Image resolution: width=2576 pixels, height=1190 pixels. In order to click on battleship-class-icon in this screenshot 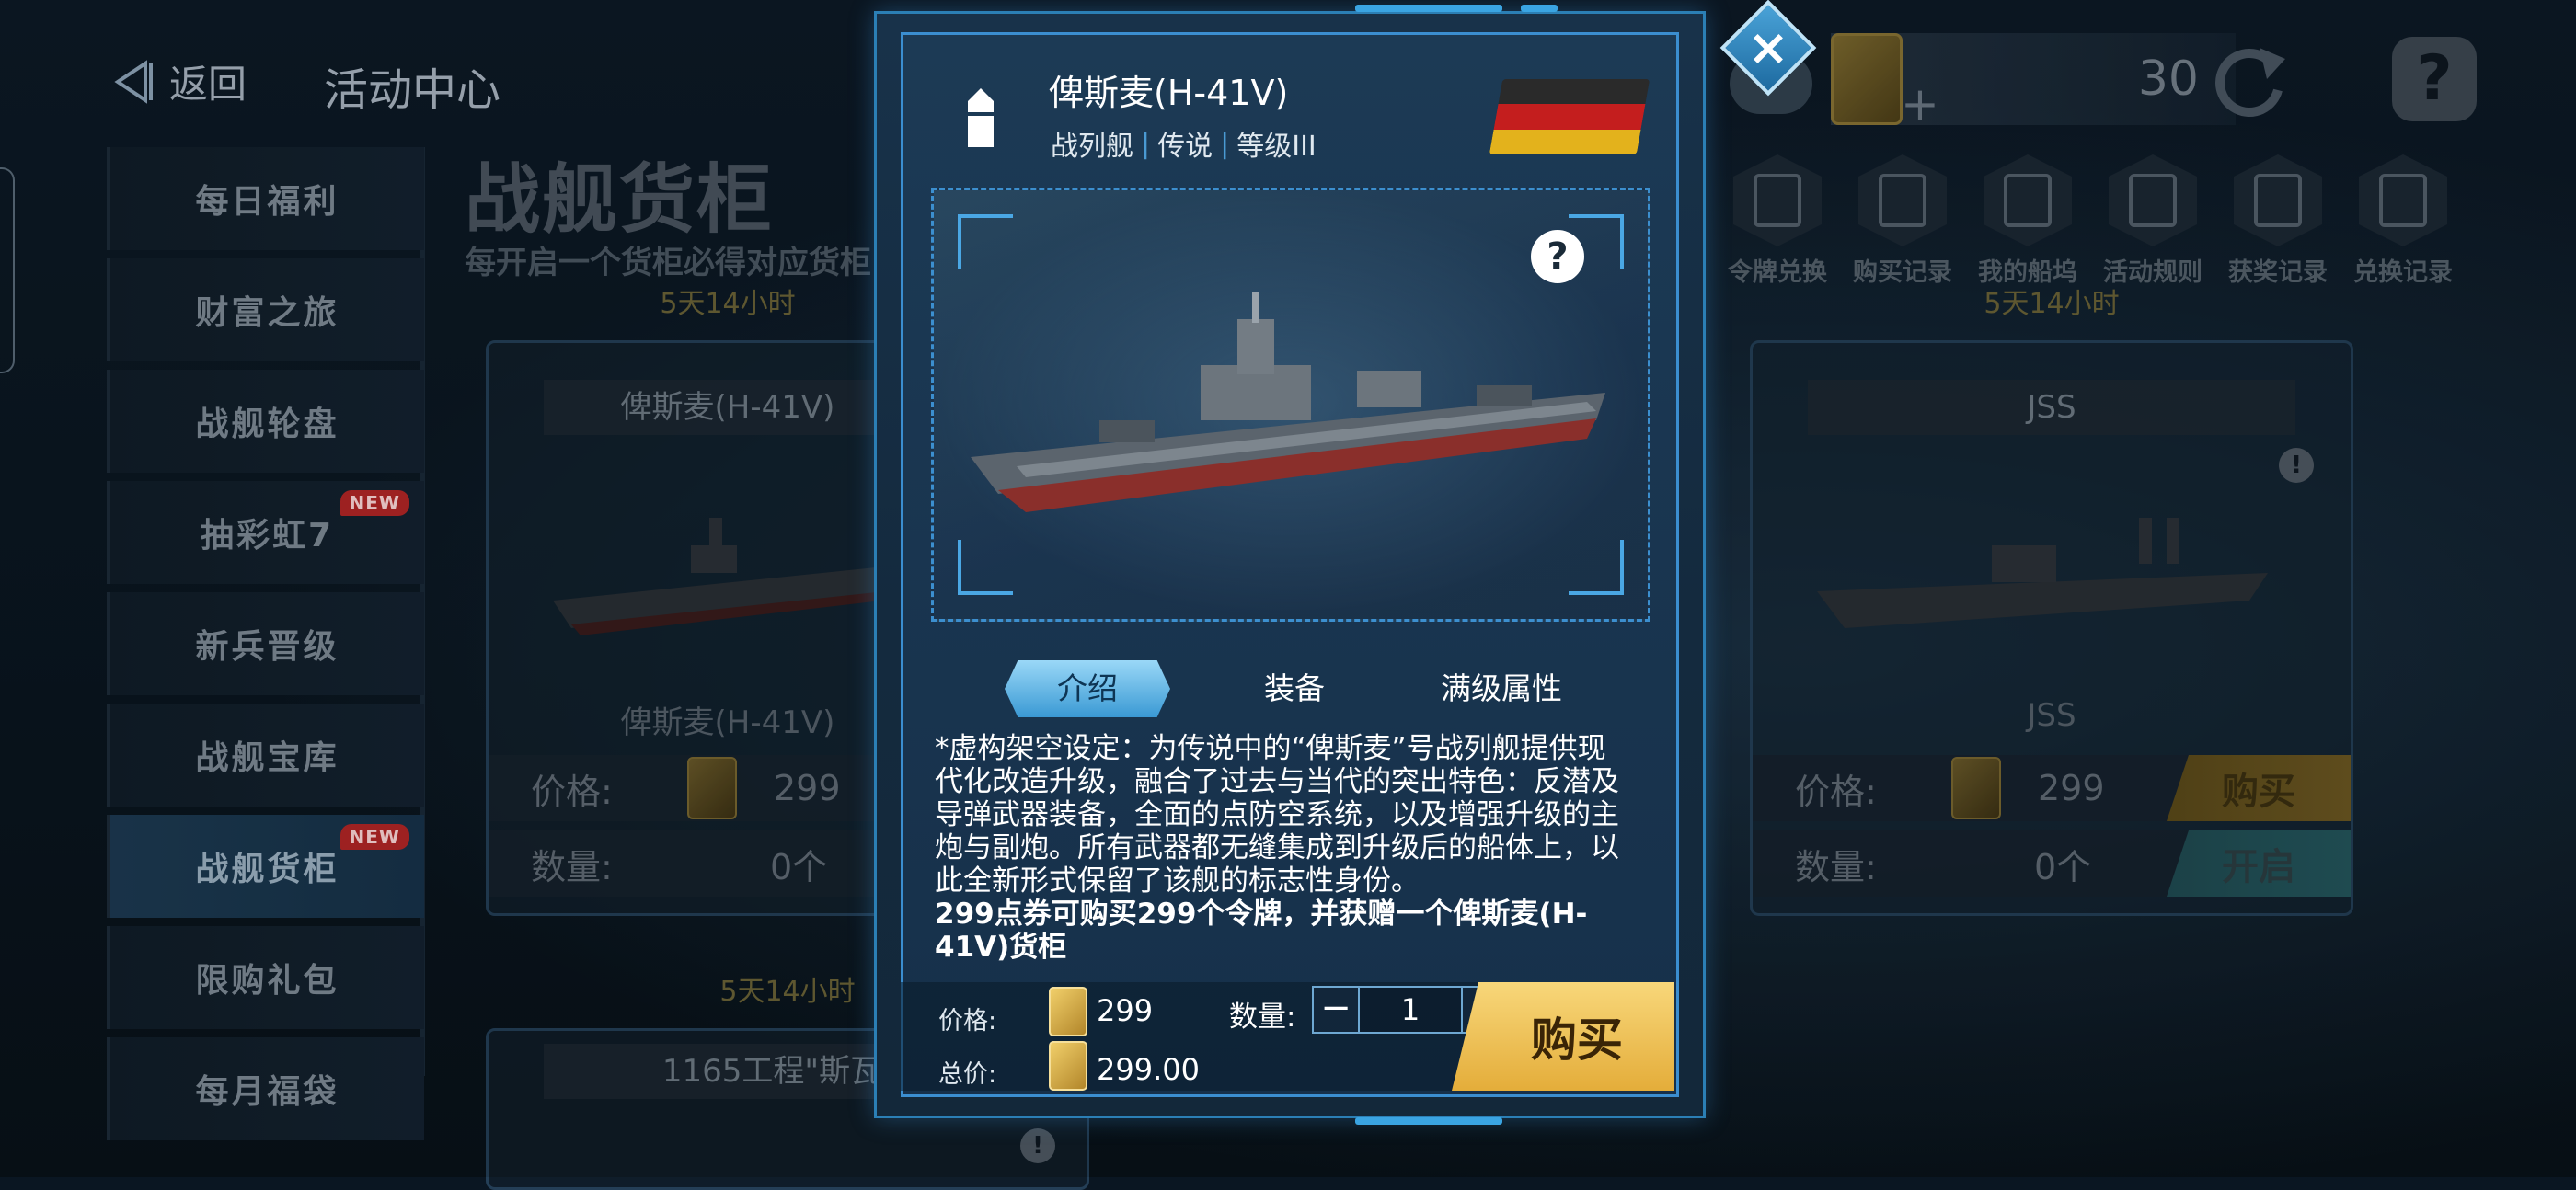, I will do `click(981, 117)`.